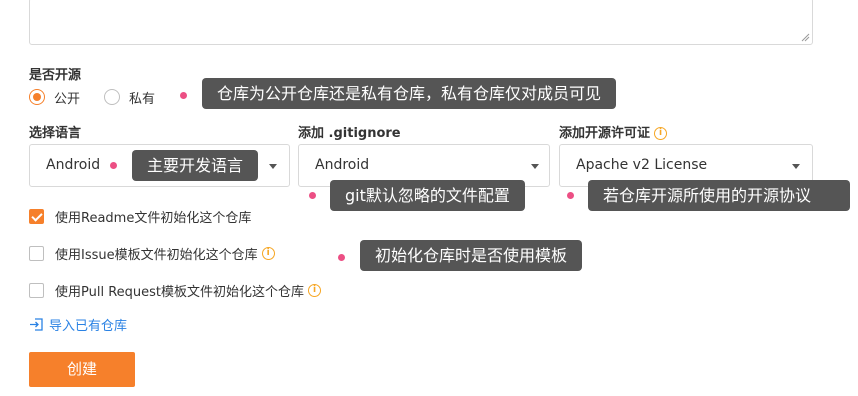 The width and height of the screenshot is (858, 396). I want to click on license-label-text: 添加开源许可证, so click(605, 133).